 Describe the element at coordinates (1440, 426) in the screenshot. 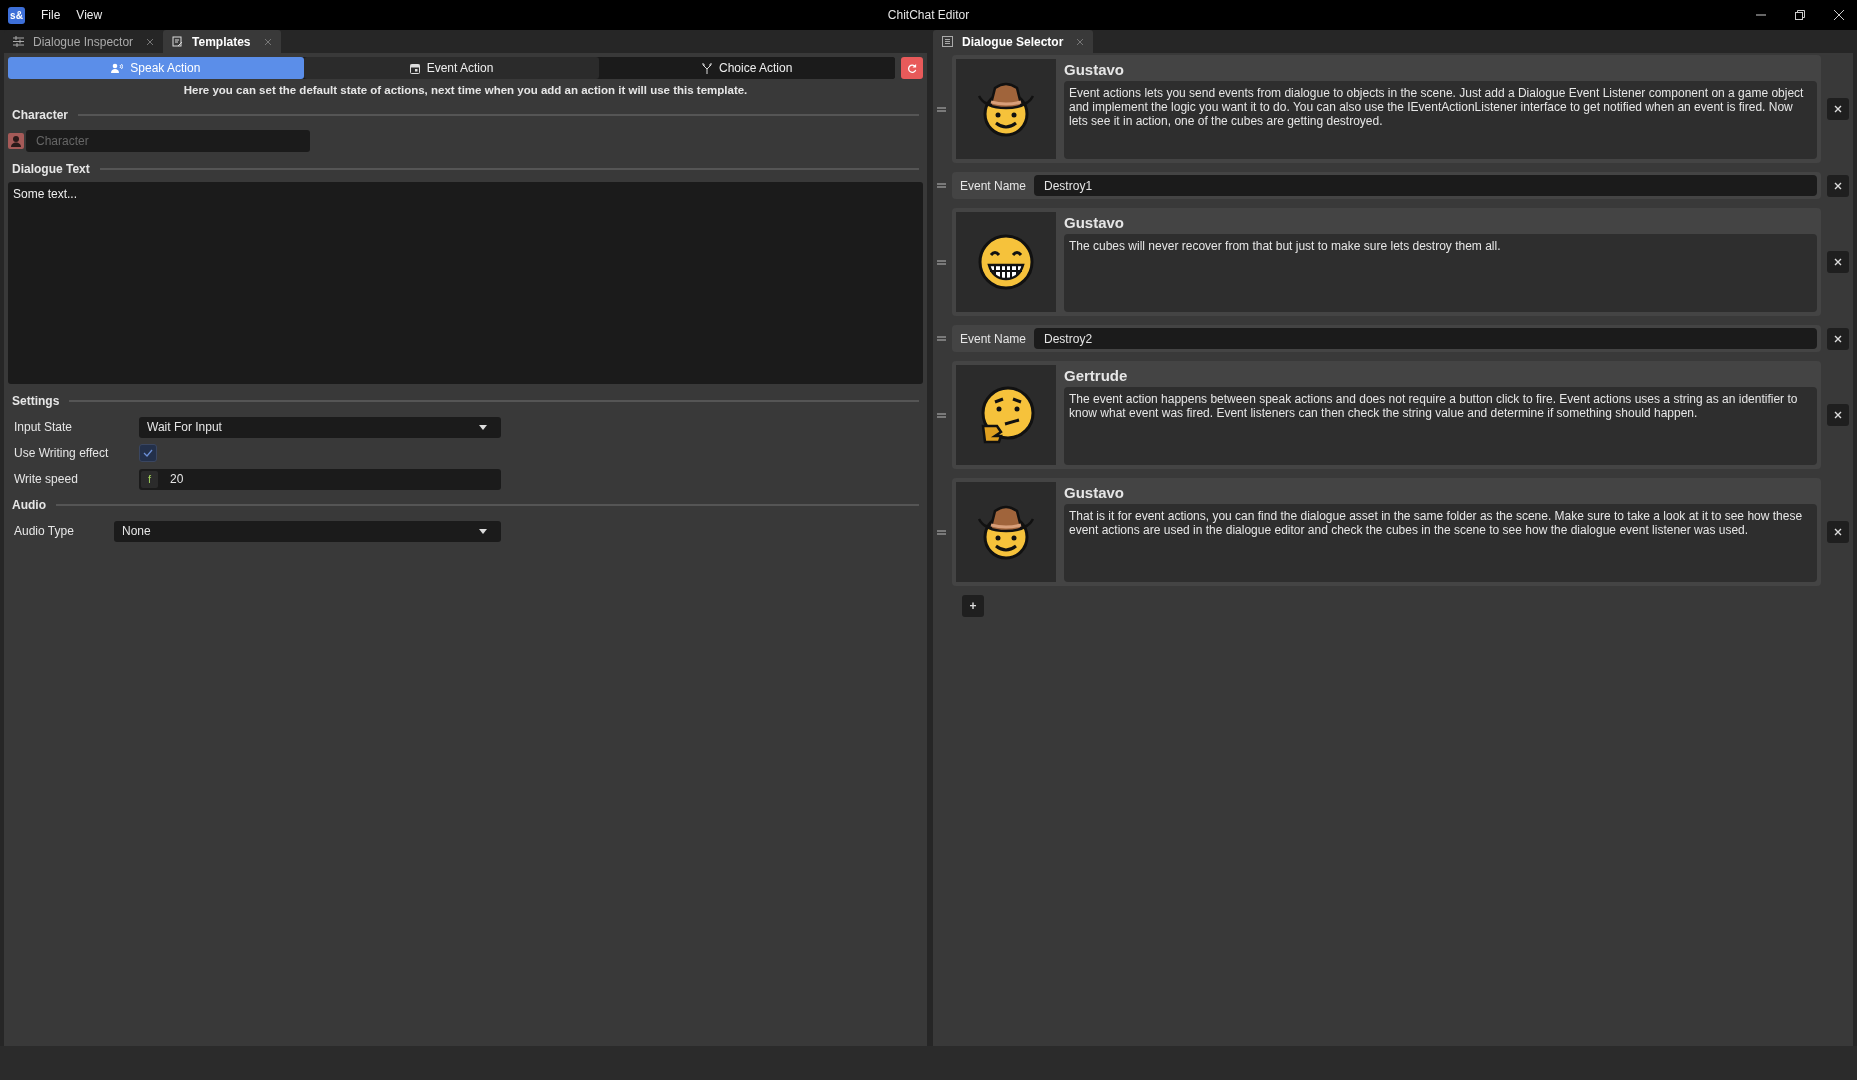

I see `dialogue-text-field: The event action happens between speak actions and does not require a button click to fire. Event actions uses a string as an identifier to know what event was fired. Event listeners can then check the string value and determine if something should happen.` at that location.